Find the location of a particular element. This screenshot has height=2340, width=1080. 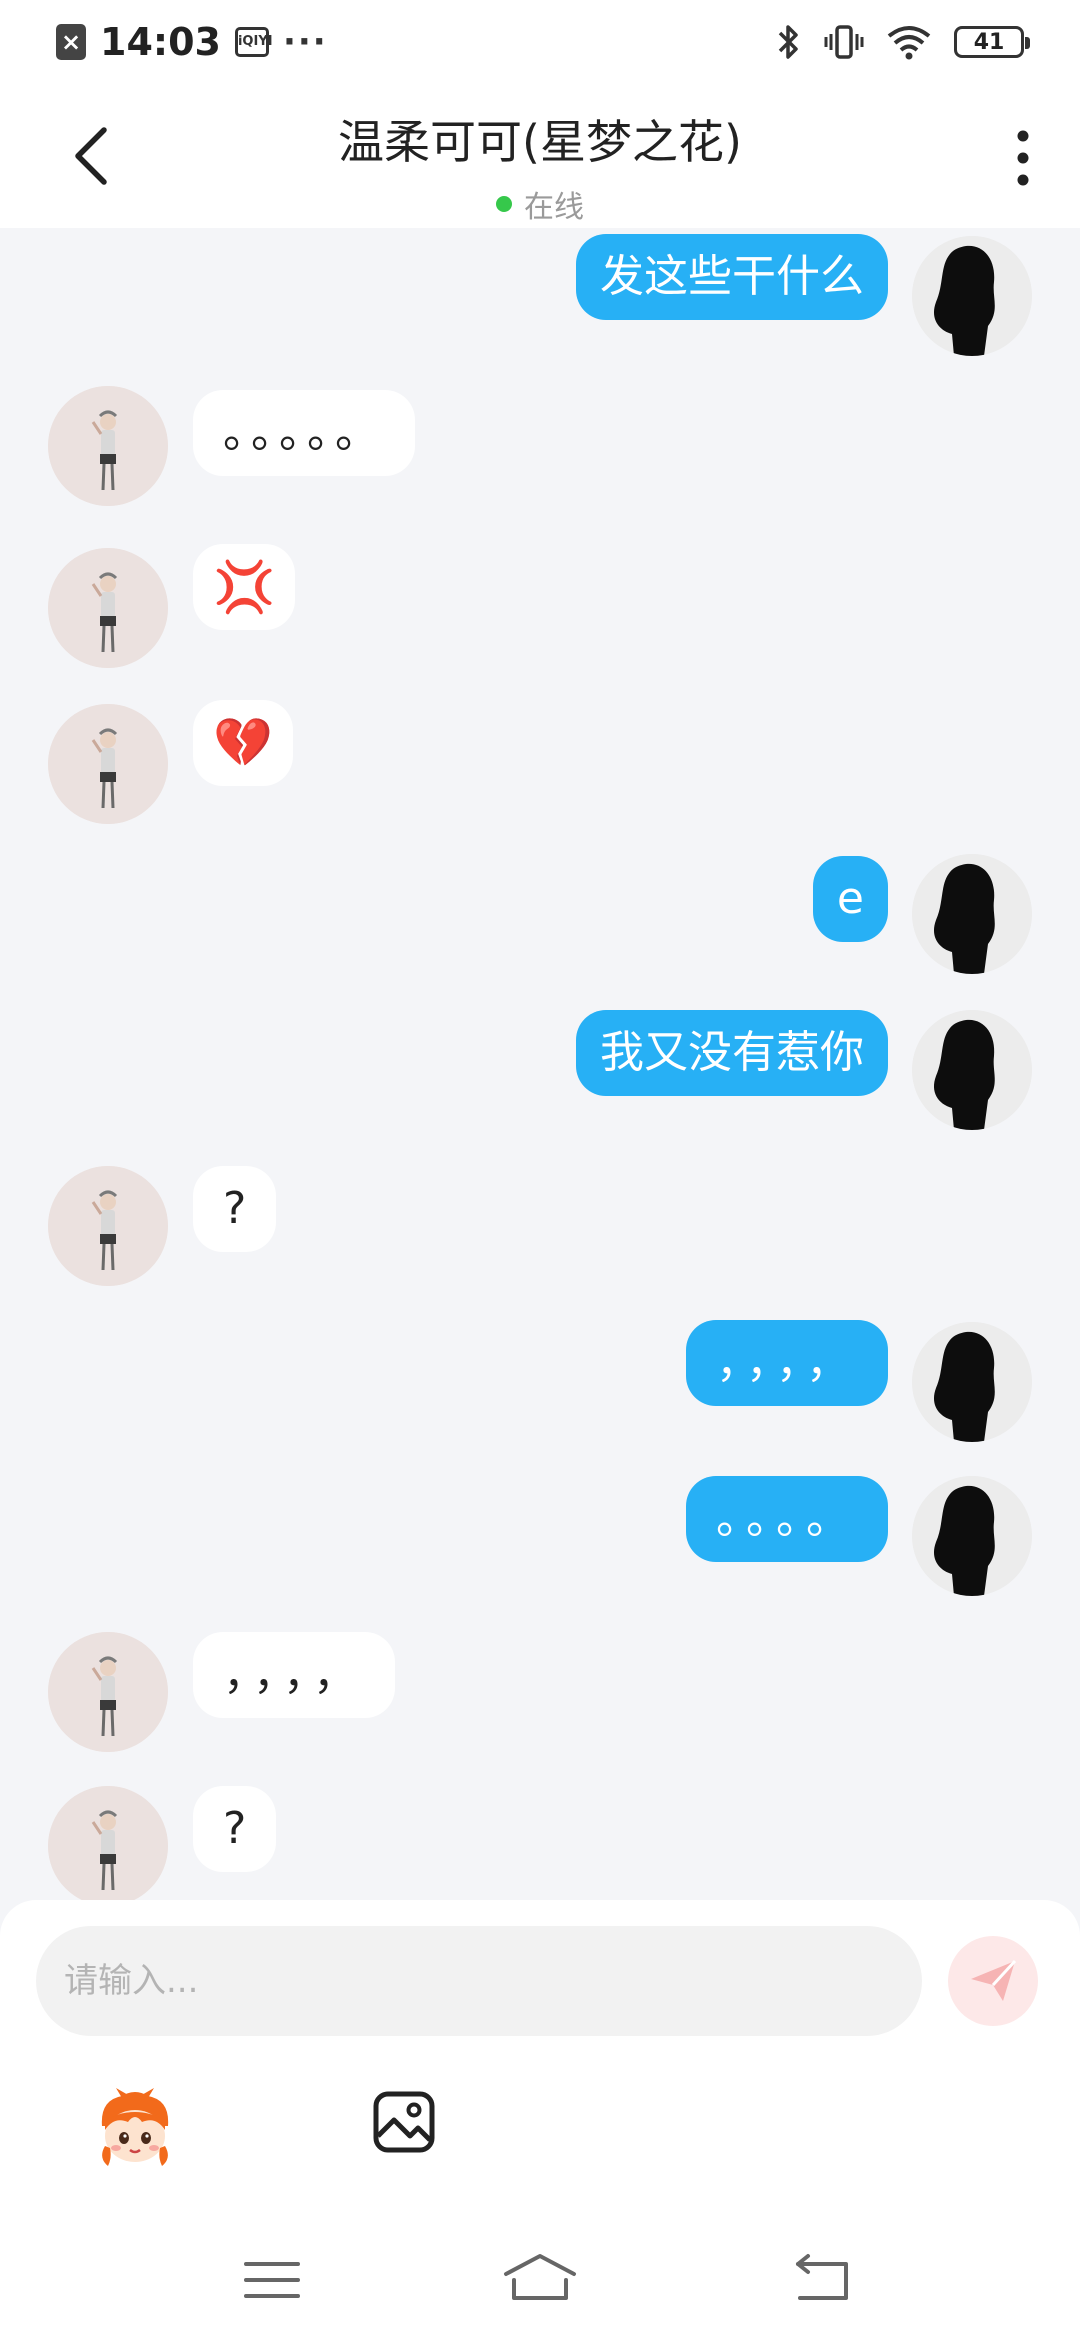

online-status-label: 在线 is located at coordinates (554, 207).